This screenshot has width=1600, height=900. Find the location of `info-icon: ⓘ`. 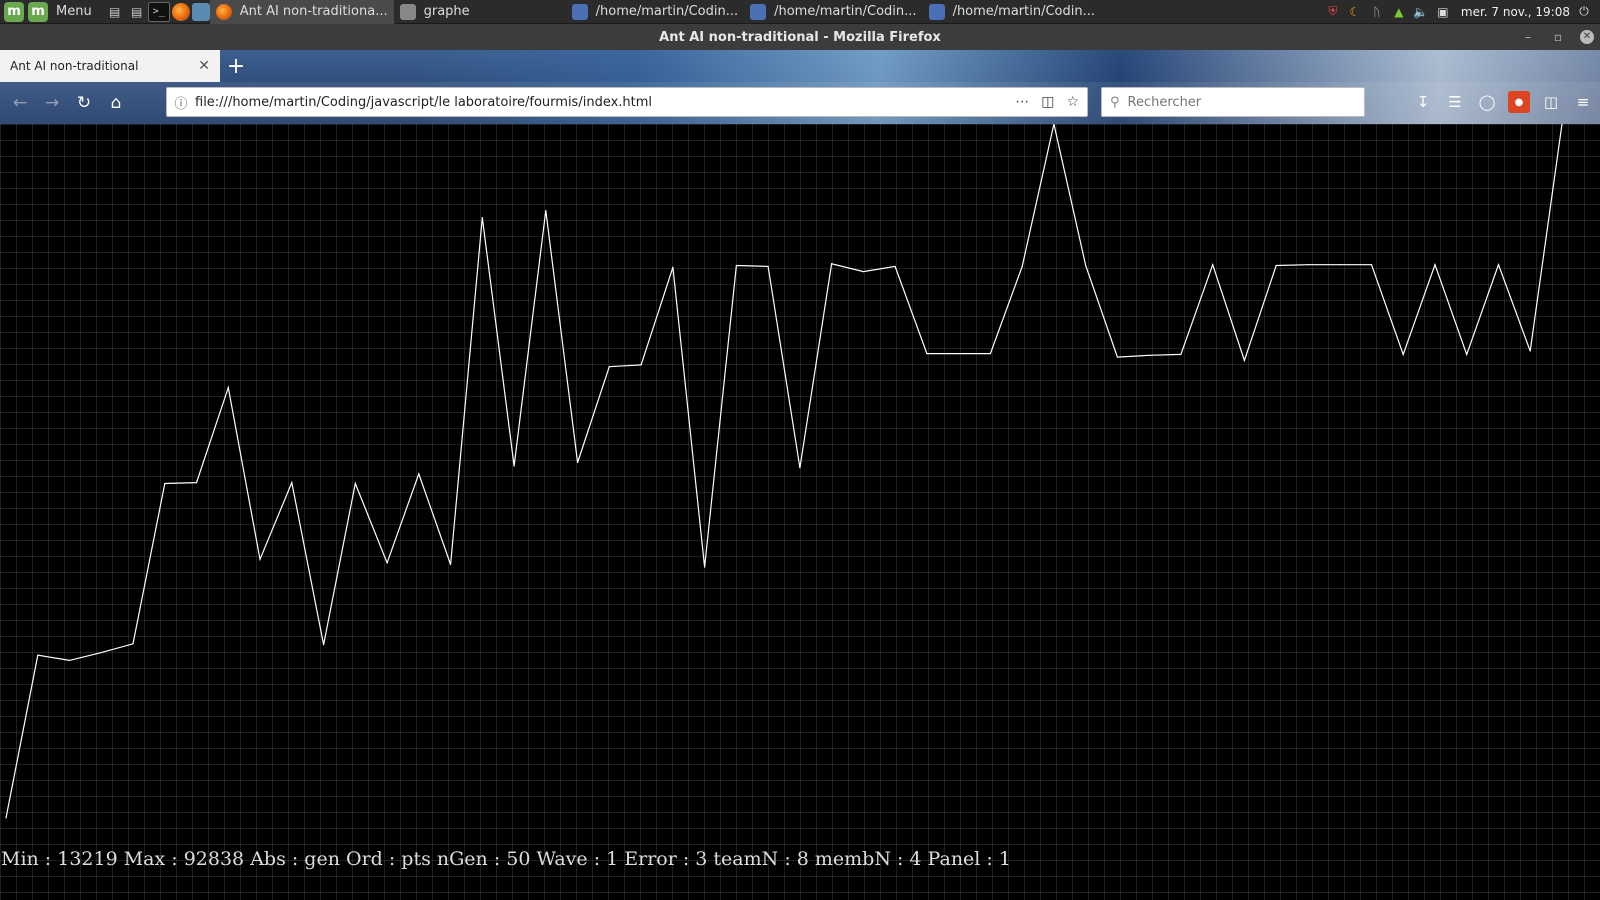

info-icon: ⓘ is located at coordinates (181, 102).